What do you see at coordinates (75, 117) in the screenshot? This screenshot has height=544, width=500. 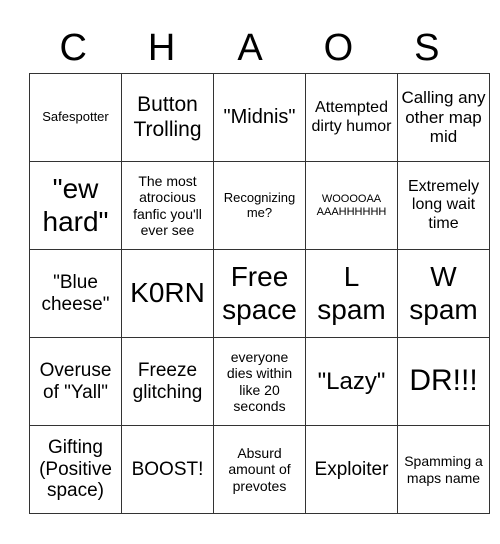 I see `bingo-cell: Safespotter` at bounding box center [75, 117].